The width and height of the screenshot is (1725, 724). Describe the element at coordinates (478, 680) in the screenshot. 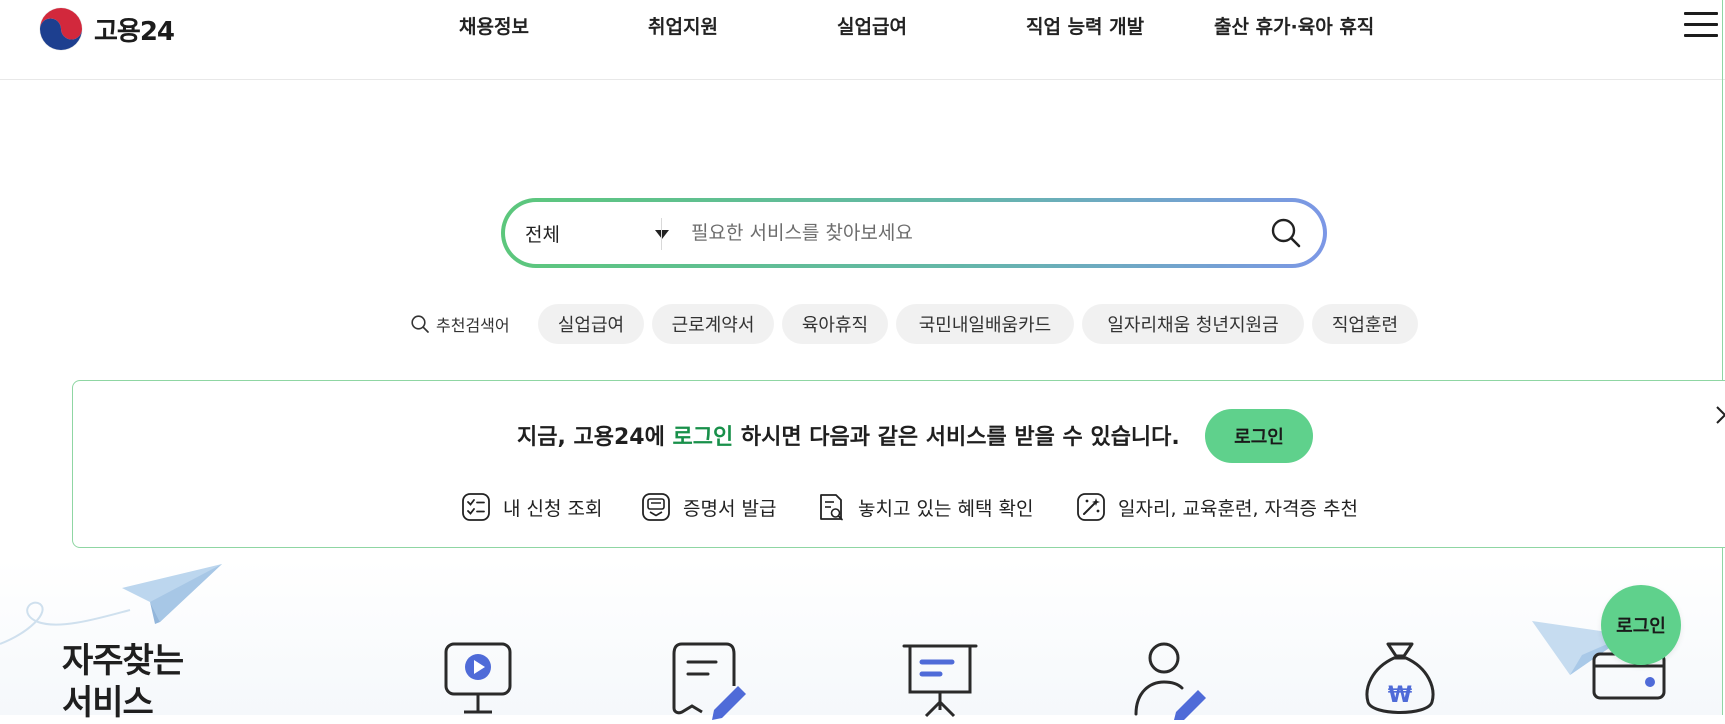

I see `online-video-monitor-icon` at that location.